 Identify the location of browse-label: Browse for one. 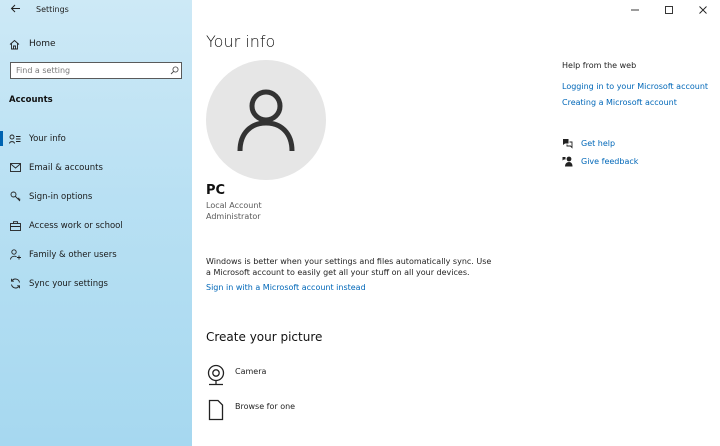
(265, 406).